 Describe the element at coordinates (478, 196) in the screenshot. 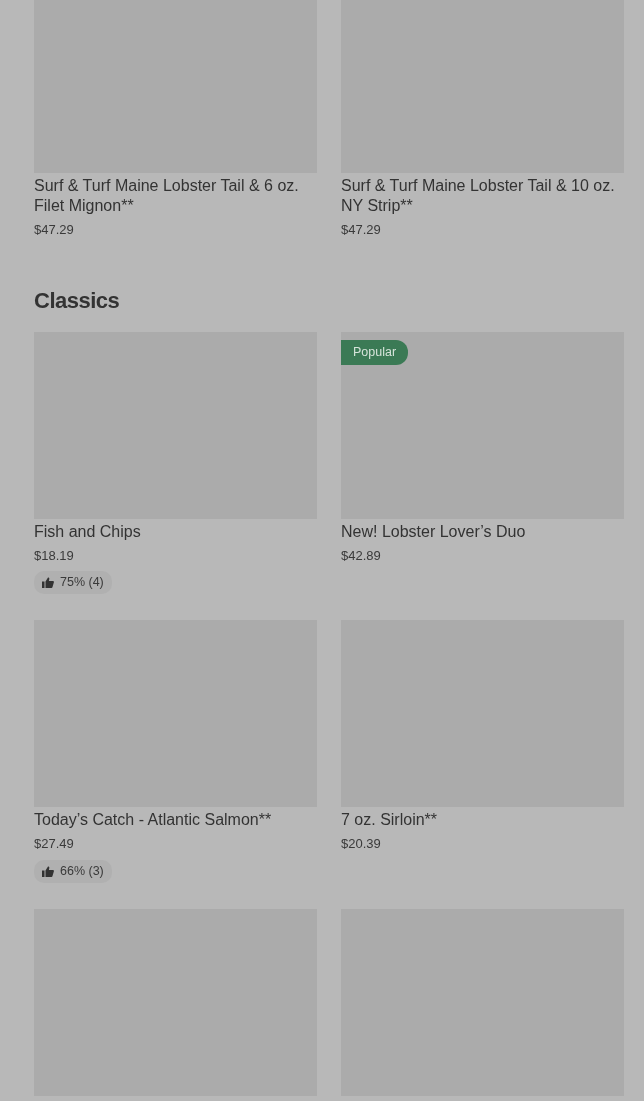

I see `dish-name: Surf & Turf Maine Lobster Tail & 10 oz. NY Strip**` at that location.